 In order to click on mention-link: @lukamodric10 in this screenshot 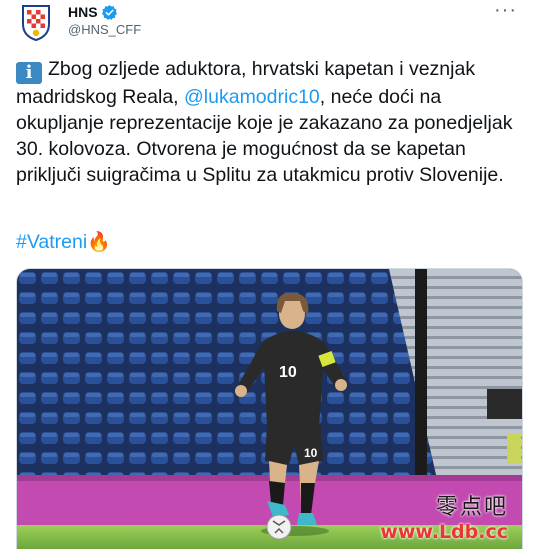, I will do `click(252, 97)`.